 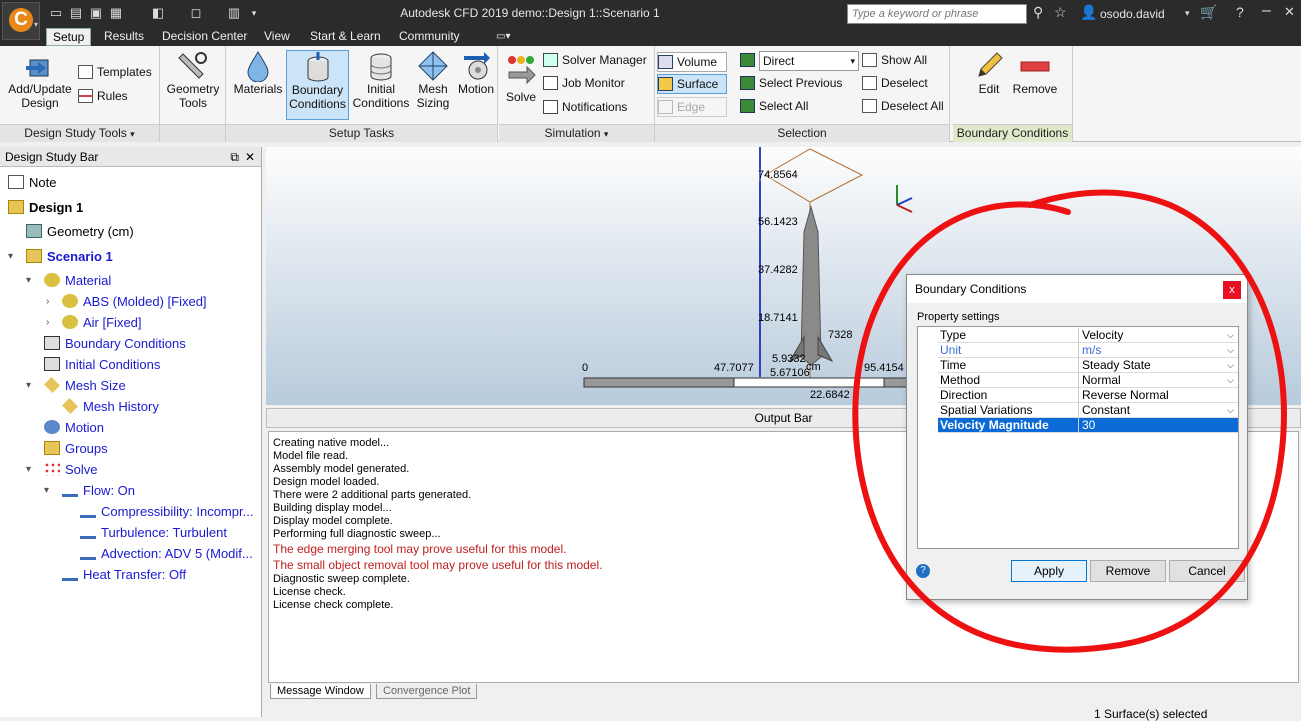 What do you see at coordinates (124, 575) in the screenshot?
I see `tree-item-heat-transfer: Heat Transfer: Off` at bounding box center [124, 575].